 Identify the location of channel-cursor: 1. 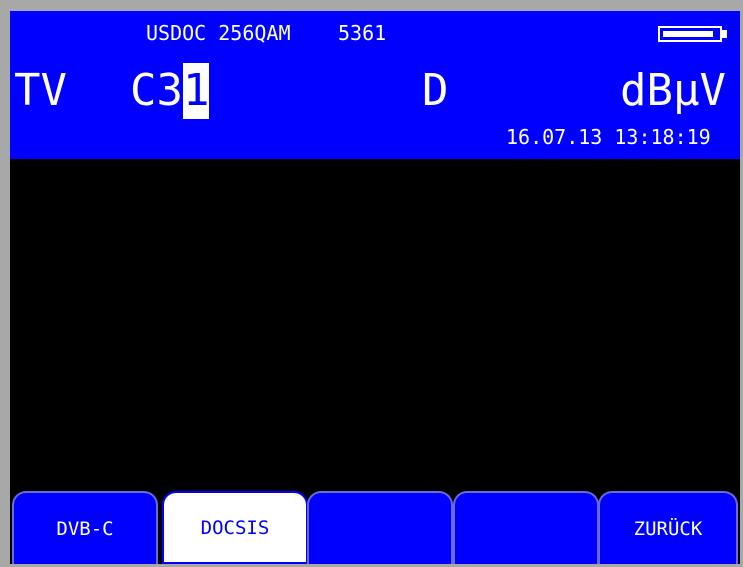
(195, 91).